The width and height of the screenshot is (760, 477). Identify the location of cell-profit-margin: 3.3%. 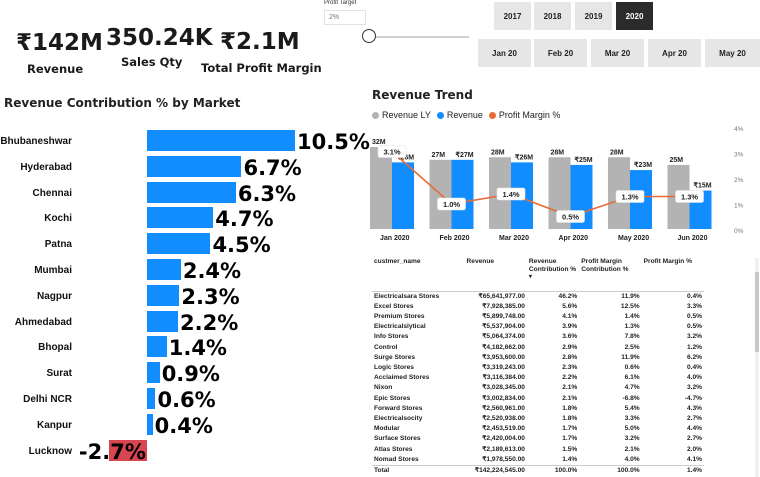
(694, 306).